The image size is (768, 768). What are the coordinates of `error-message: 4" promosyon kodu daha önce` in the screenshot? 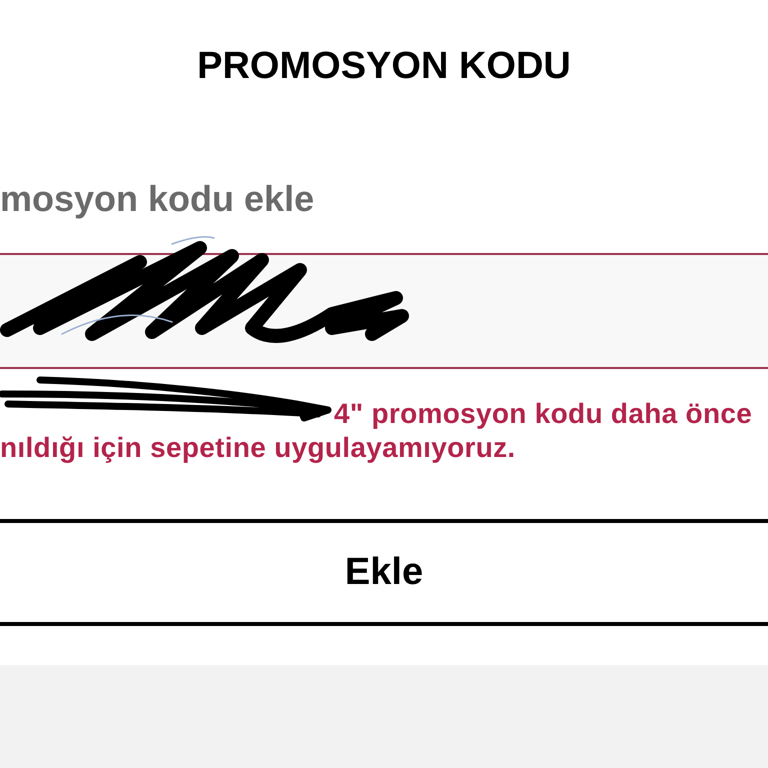 It's located at (543, 414).